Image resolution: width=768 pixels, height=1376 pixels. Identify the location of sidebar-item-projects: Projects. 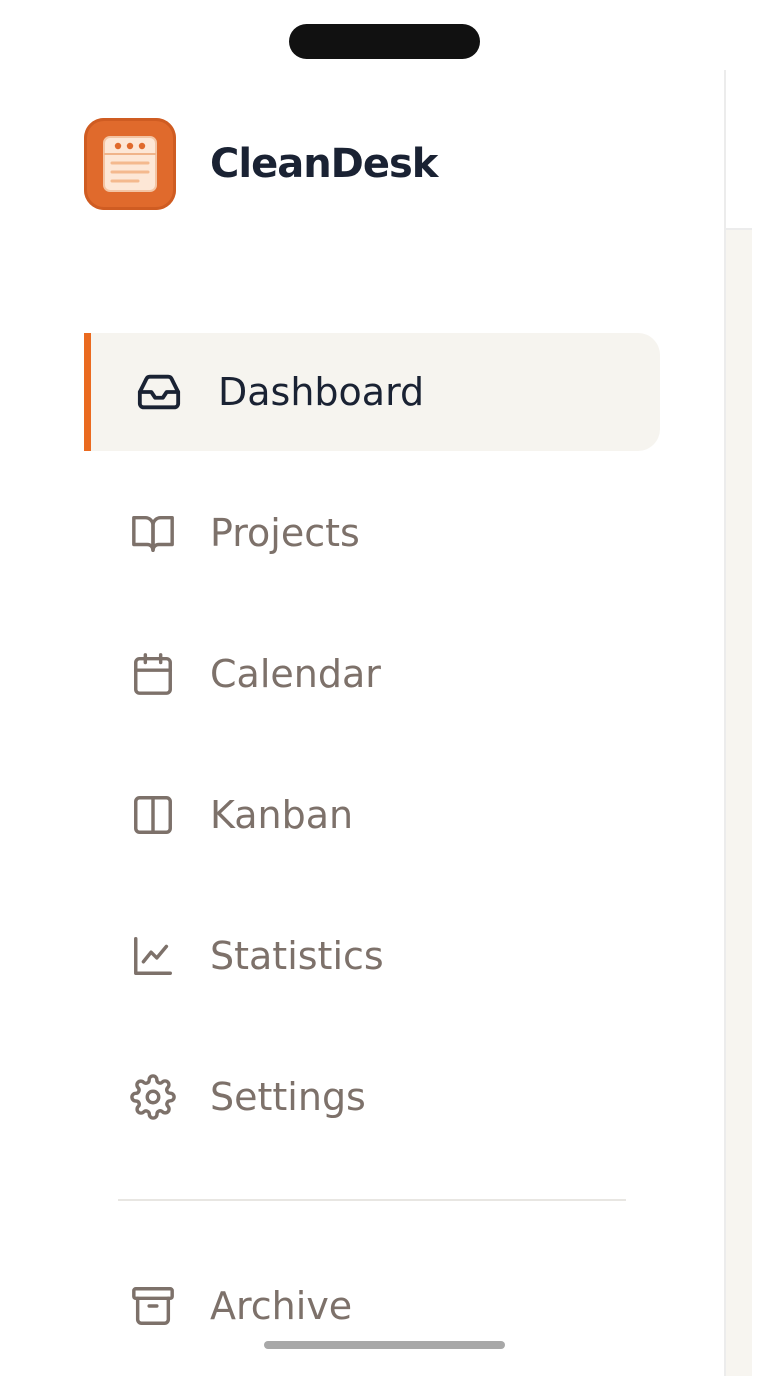
(372, 533).